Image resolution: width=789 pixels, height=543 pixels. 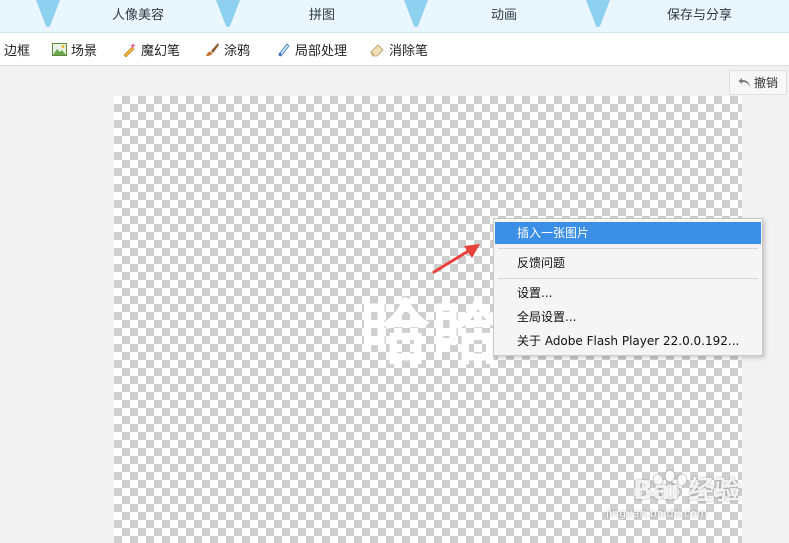 I want to click on menu-item-insert-image: 插入一张图片, so click(x=628, y=233).